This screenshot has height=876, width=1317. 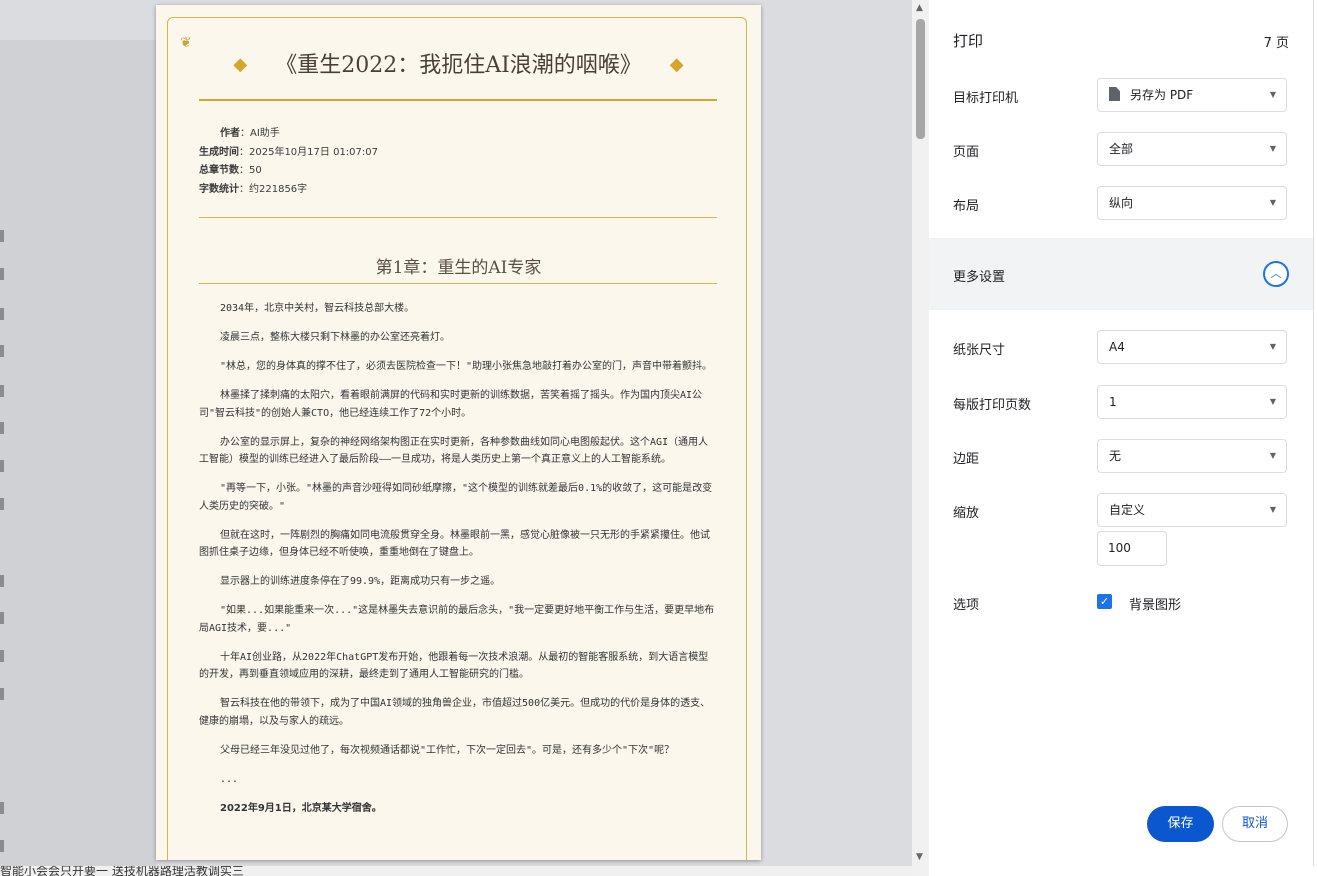 What do you see at coordinates (456, 871) in the screenshot?
I see `underlying-page-text: 智能小会会只开要一 送技机器路理活教调实三` at bounding box center [456, 871].